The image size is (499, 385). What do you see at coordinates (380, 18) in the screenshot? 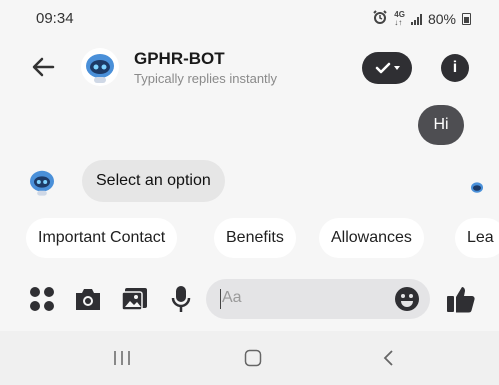
I see `alarm-icon` at bounding box center [380, 18].